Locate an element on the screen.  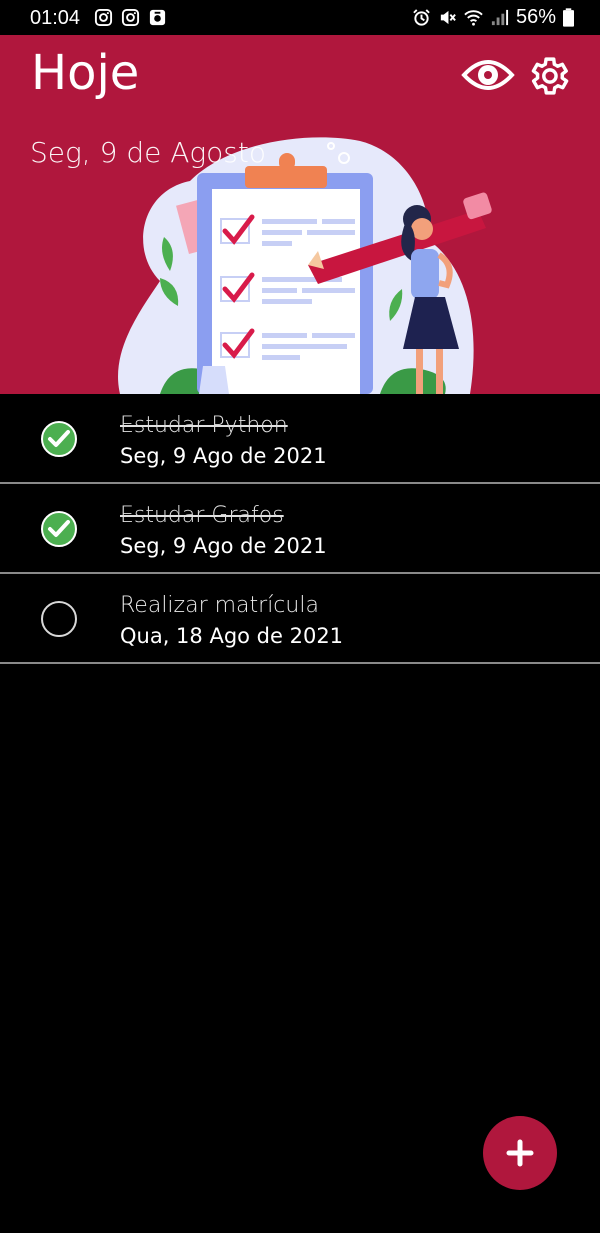
pending-checkbox is located at coordinates (59, 619).